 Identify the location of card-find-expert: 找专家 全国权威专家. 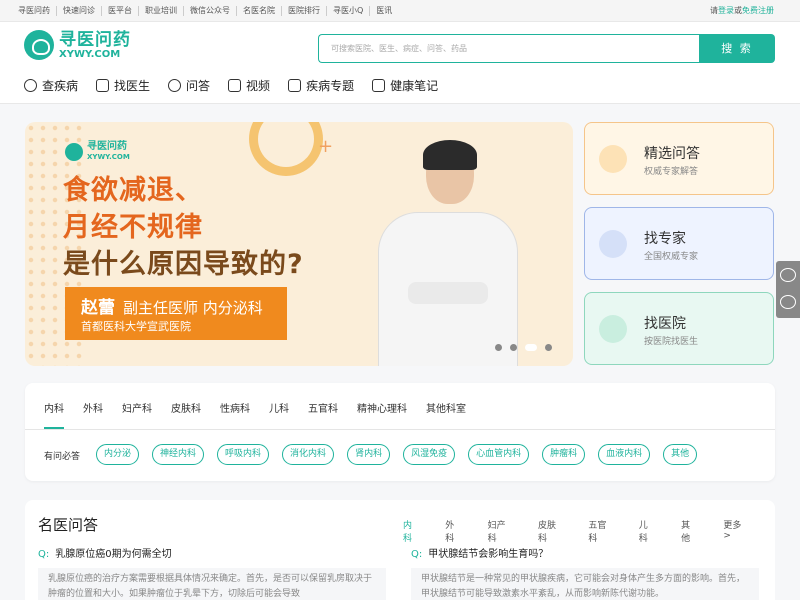
(679, 243).